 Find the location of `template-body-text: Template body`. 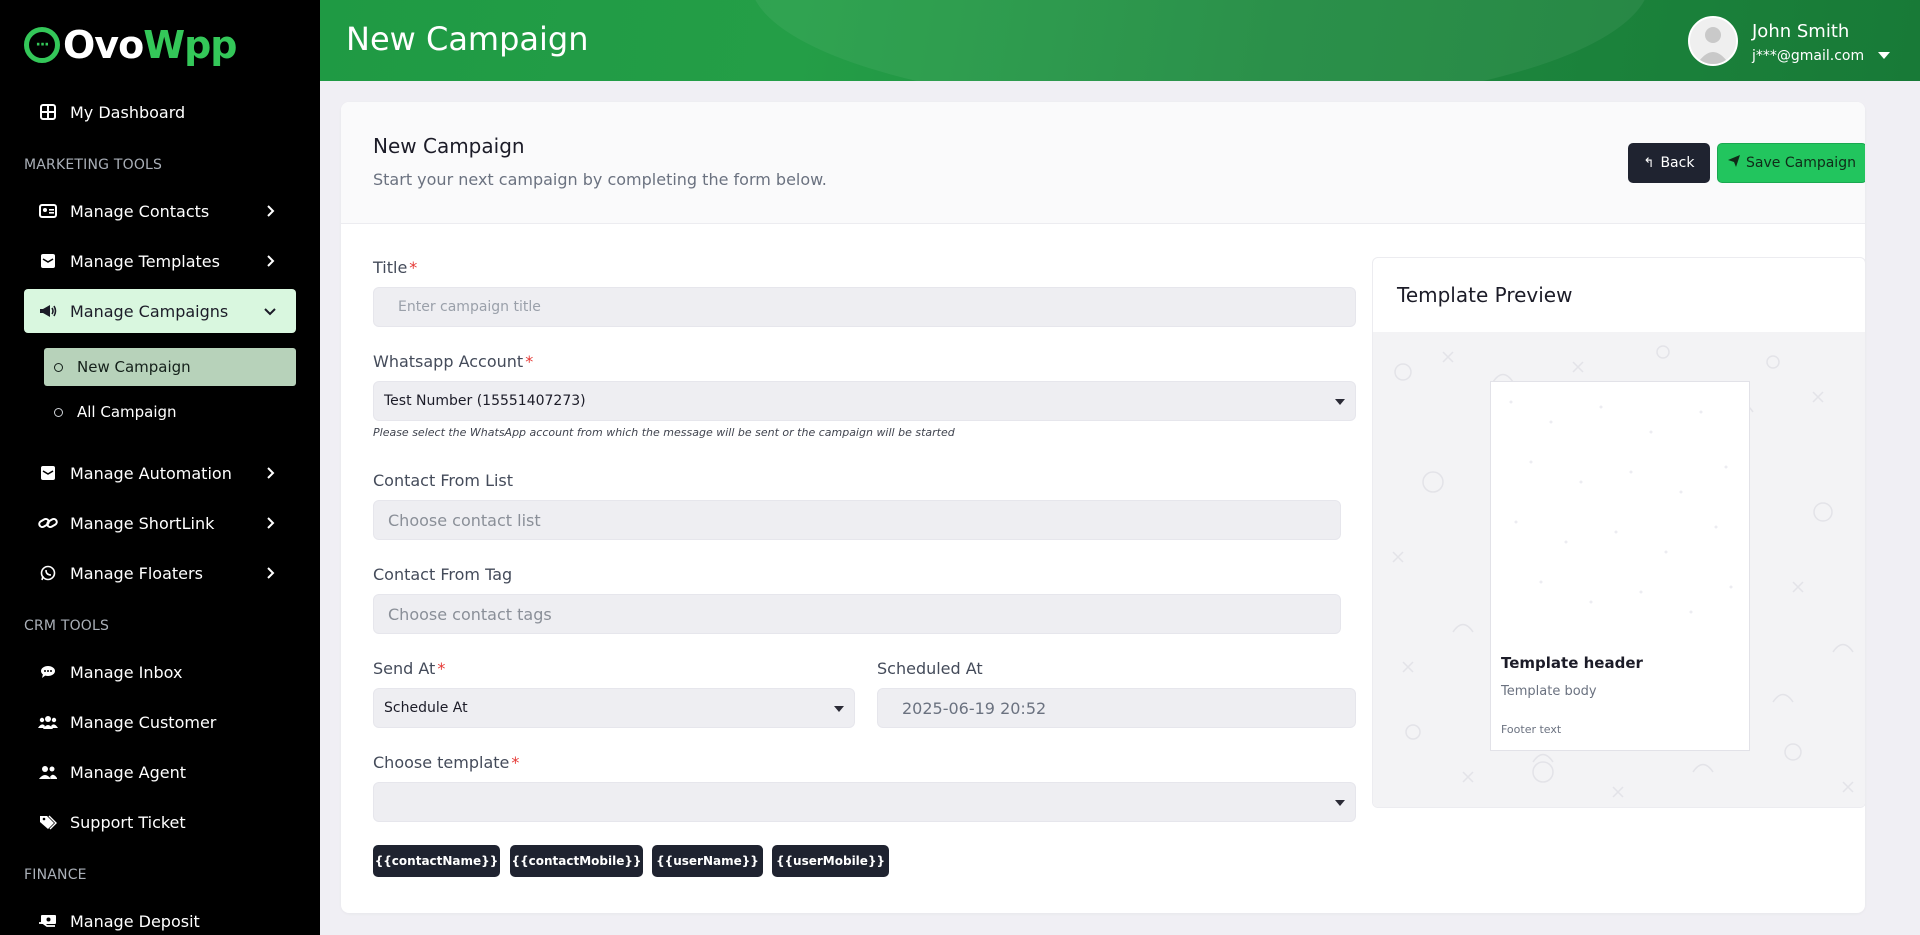

template-body-text: Template body is located at coordinates (1549, 691).